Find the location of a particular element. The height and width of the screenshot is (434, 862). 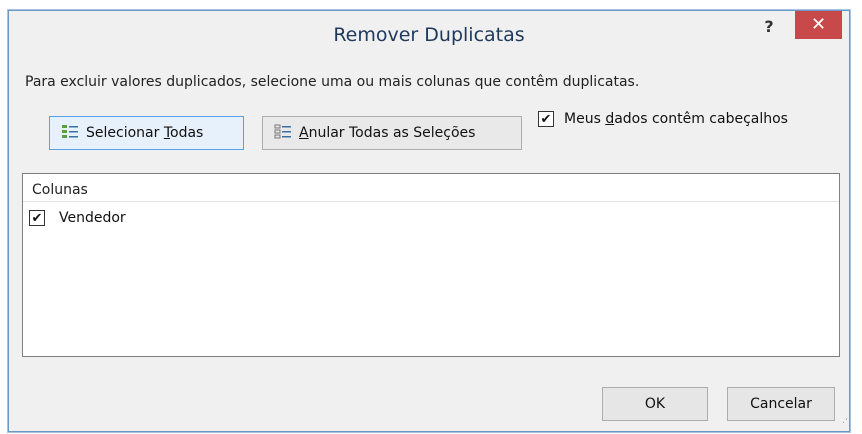

column-label: Vendedor is located at coordinates (92, 218).